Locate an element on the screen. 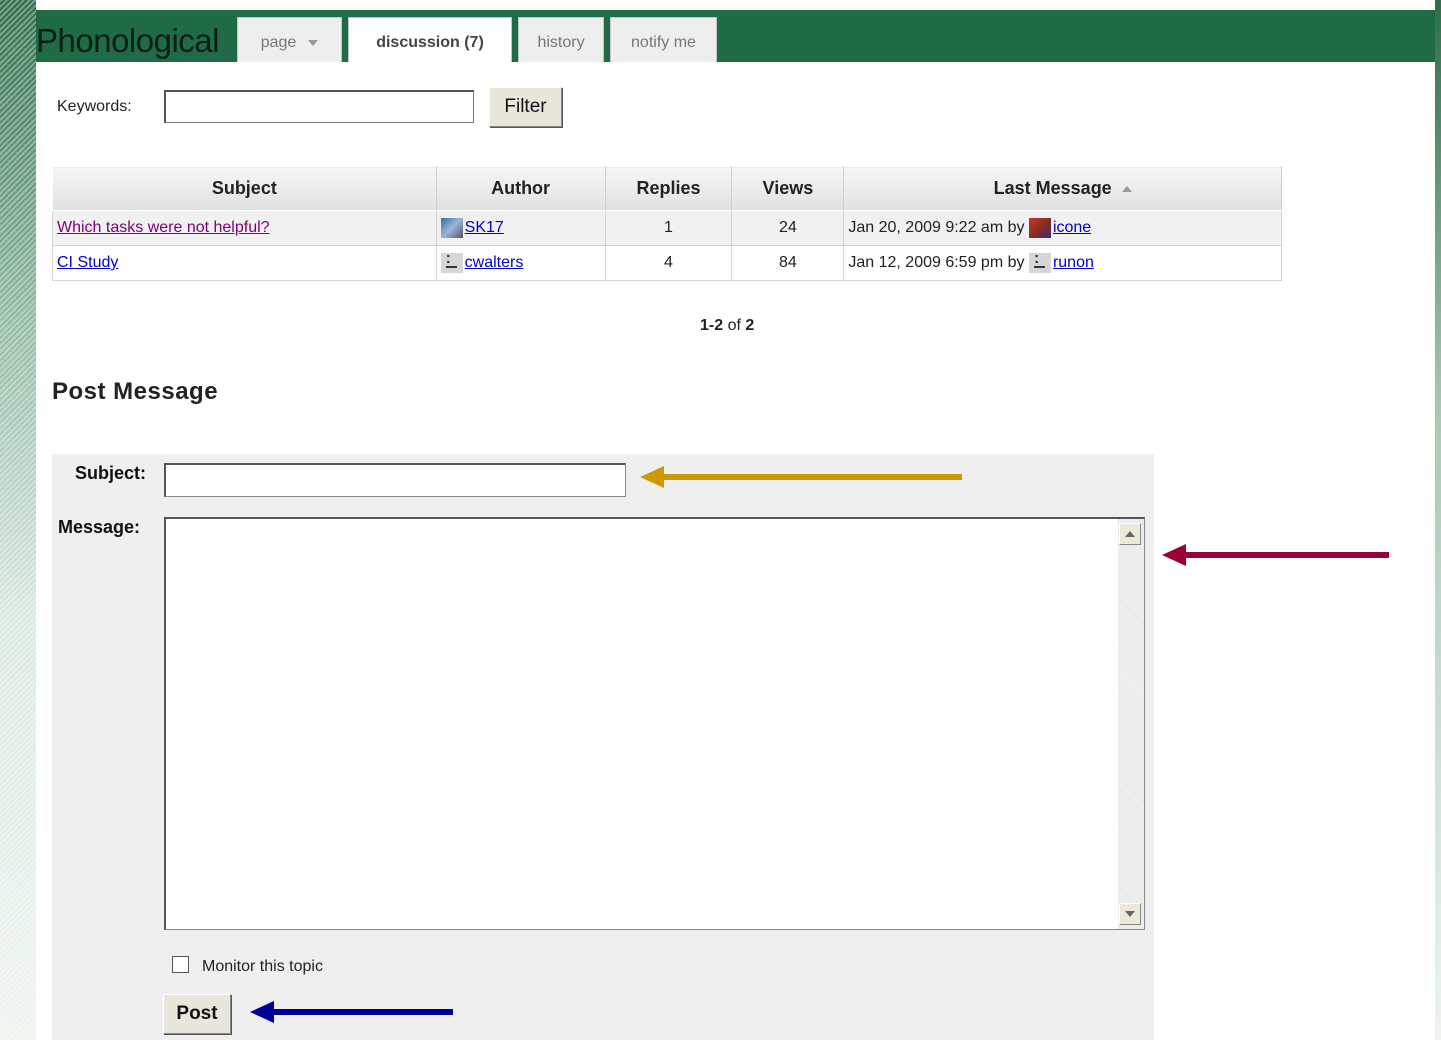 The image size is (1441, 1040). topic-link: Which tasks were not helpful? is located at coordinates (163, 227).